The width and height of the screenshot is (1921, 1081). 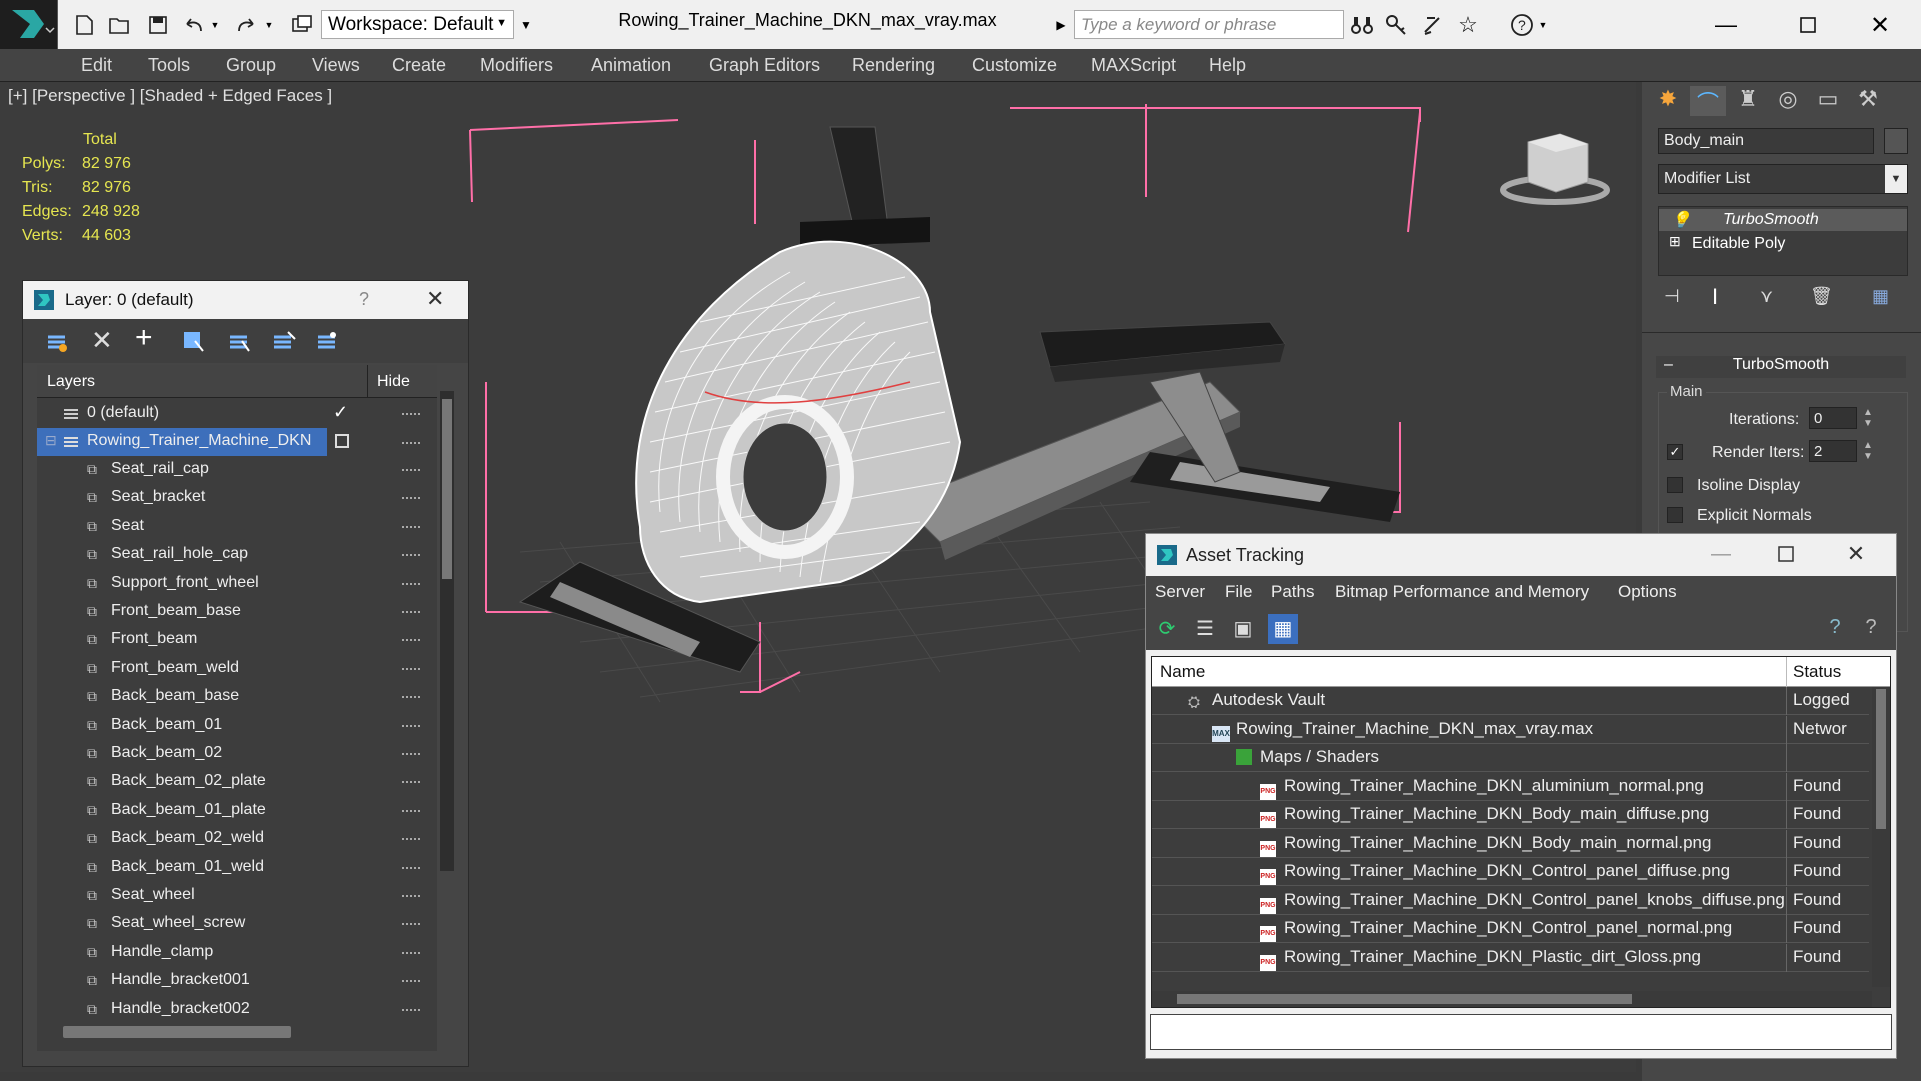 I want to click on open-file-icon, so click(x=120, y=25).